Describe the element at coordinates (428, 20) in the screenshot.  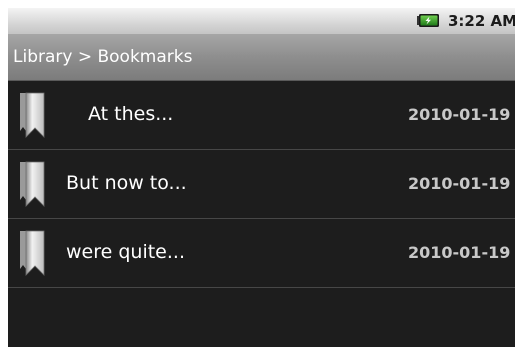
I see `battery-charging-icon` at that location.